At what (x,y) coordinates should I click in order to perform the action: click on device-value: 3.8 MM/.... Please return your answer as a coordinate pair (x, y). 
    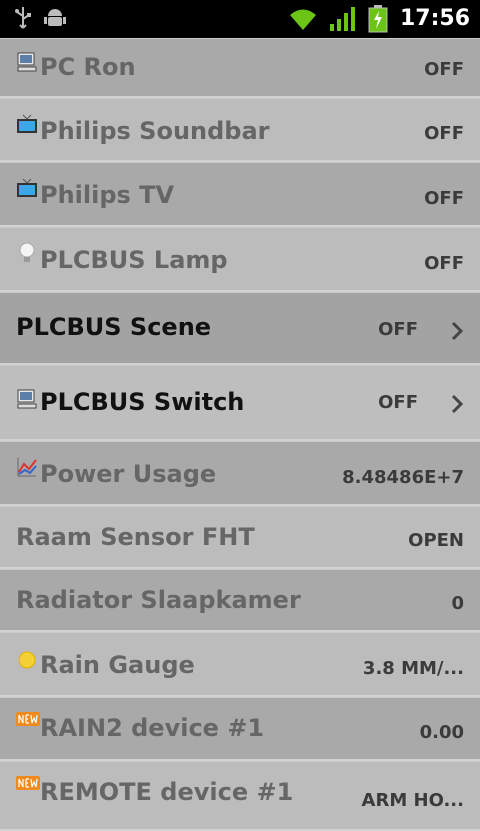
    Looking at the image, I should click on (413, 668).